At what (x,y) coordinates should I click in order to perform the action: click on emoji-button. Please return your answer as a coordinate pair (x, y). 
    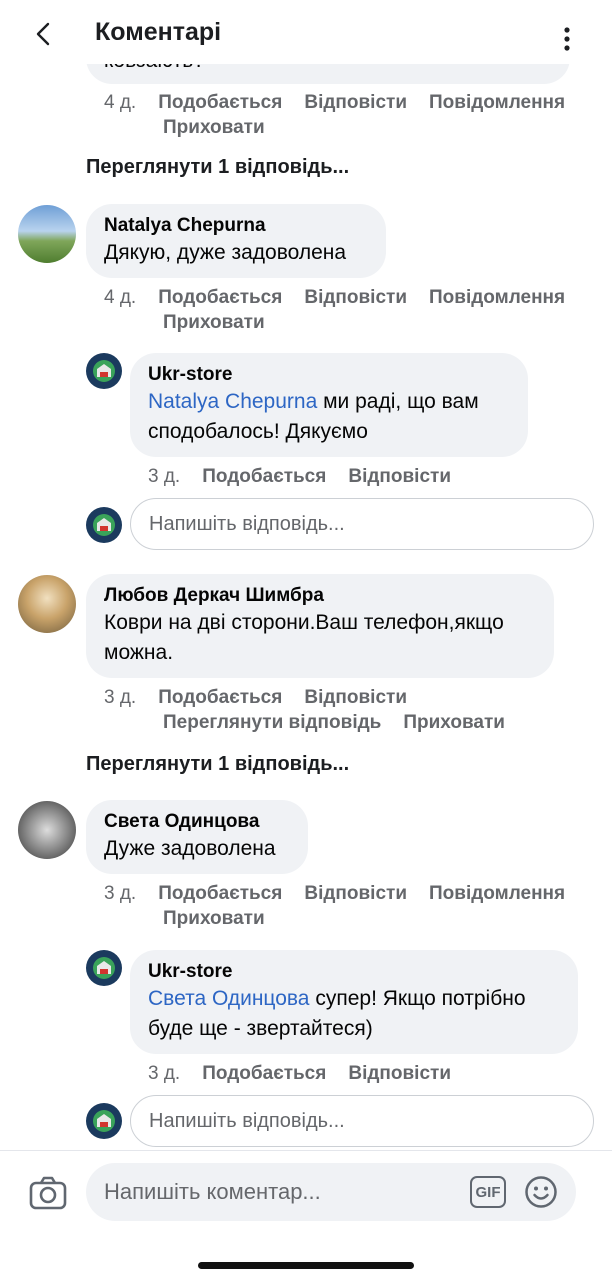
    Looking at the image, I should click on (541, 1192).